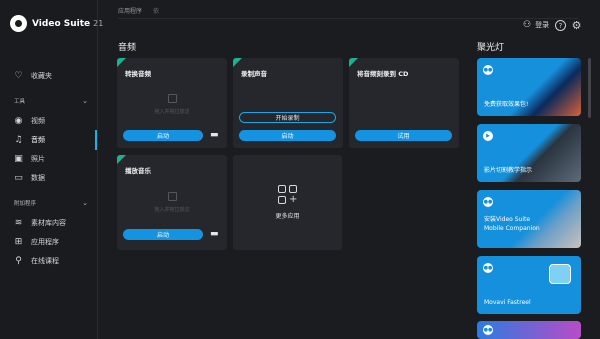  I want to click on gear-icon: ⚙, so click(576, 25).